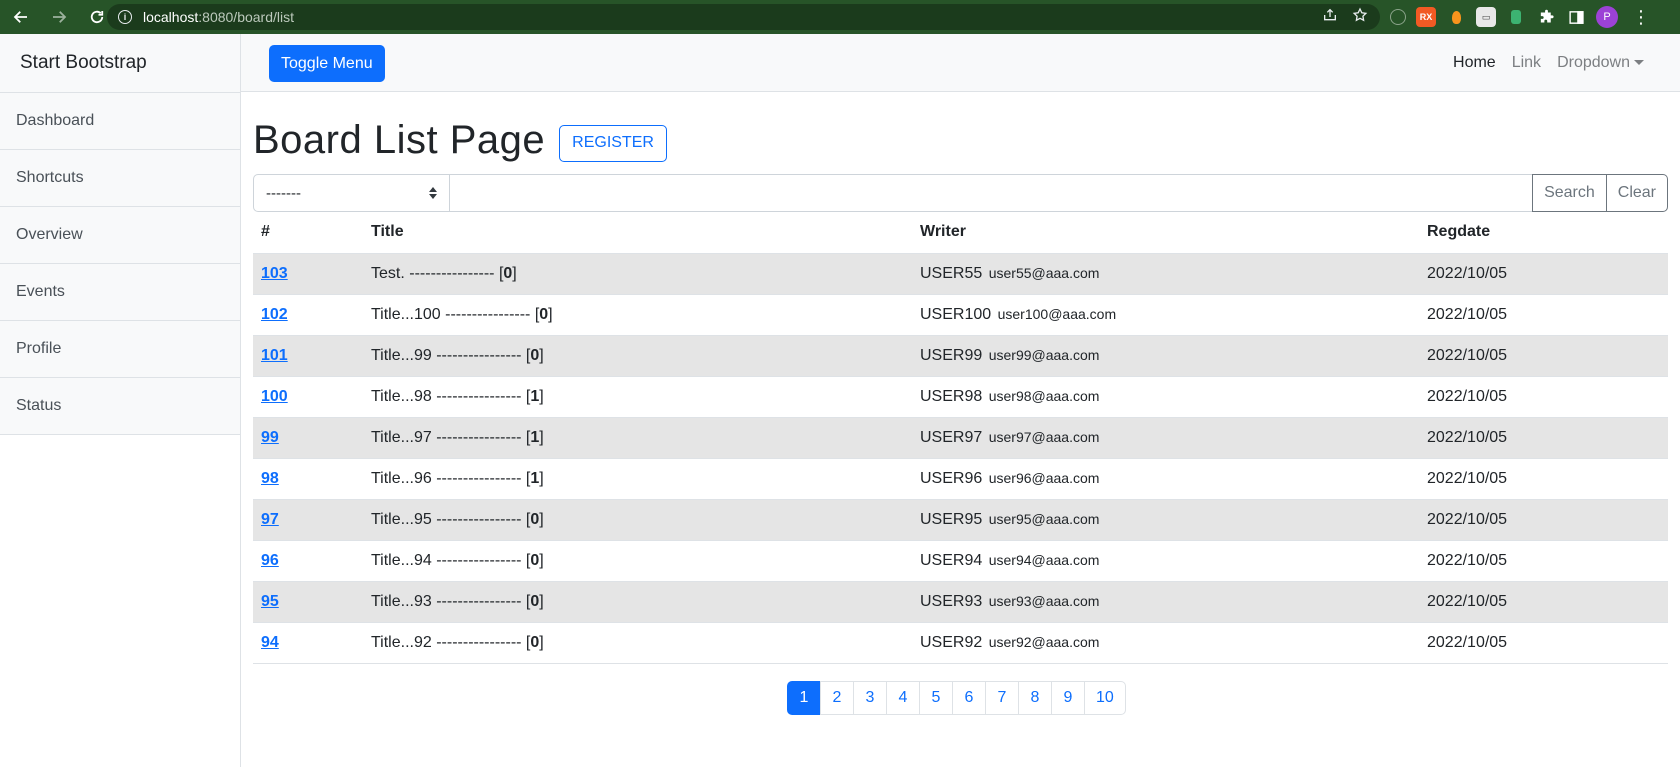 The height and width of the screenshot is (767, 1680). What do you see at coordinates (401, 437) in the screenshot?
I see `title-text: Title...97` at bounding box center [401, 437].